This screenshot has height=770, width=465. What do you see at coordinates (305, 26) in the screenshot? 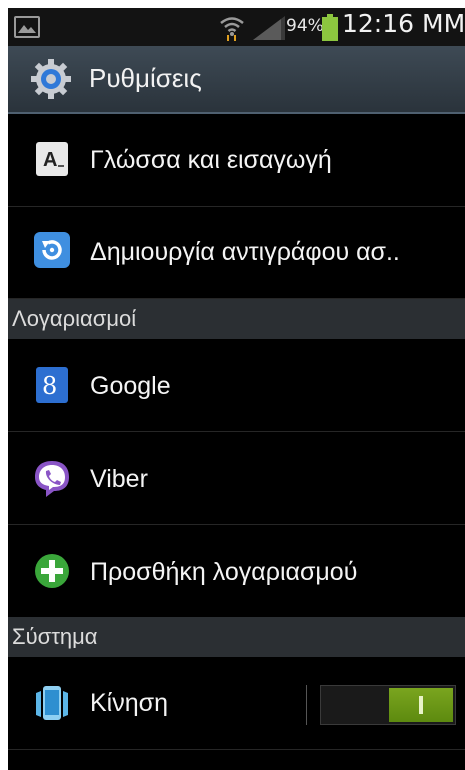
I see `battery-percent: 94%` at bounding box center [305, 26].